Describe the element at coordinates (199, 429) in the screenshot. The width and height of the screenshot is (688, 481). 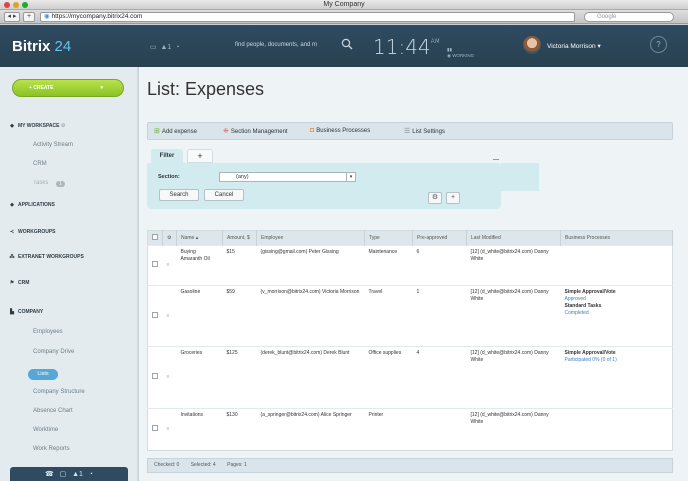
I see `cell-name: Invitations` at that location.